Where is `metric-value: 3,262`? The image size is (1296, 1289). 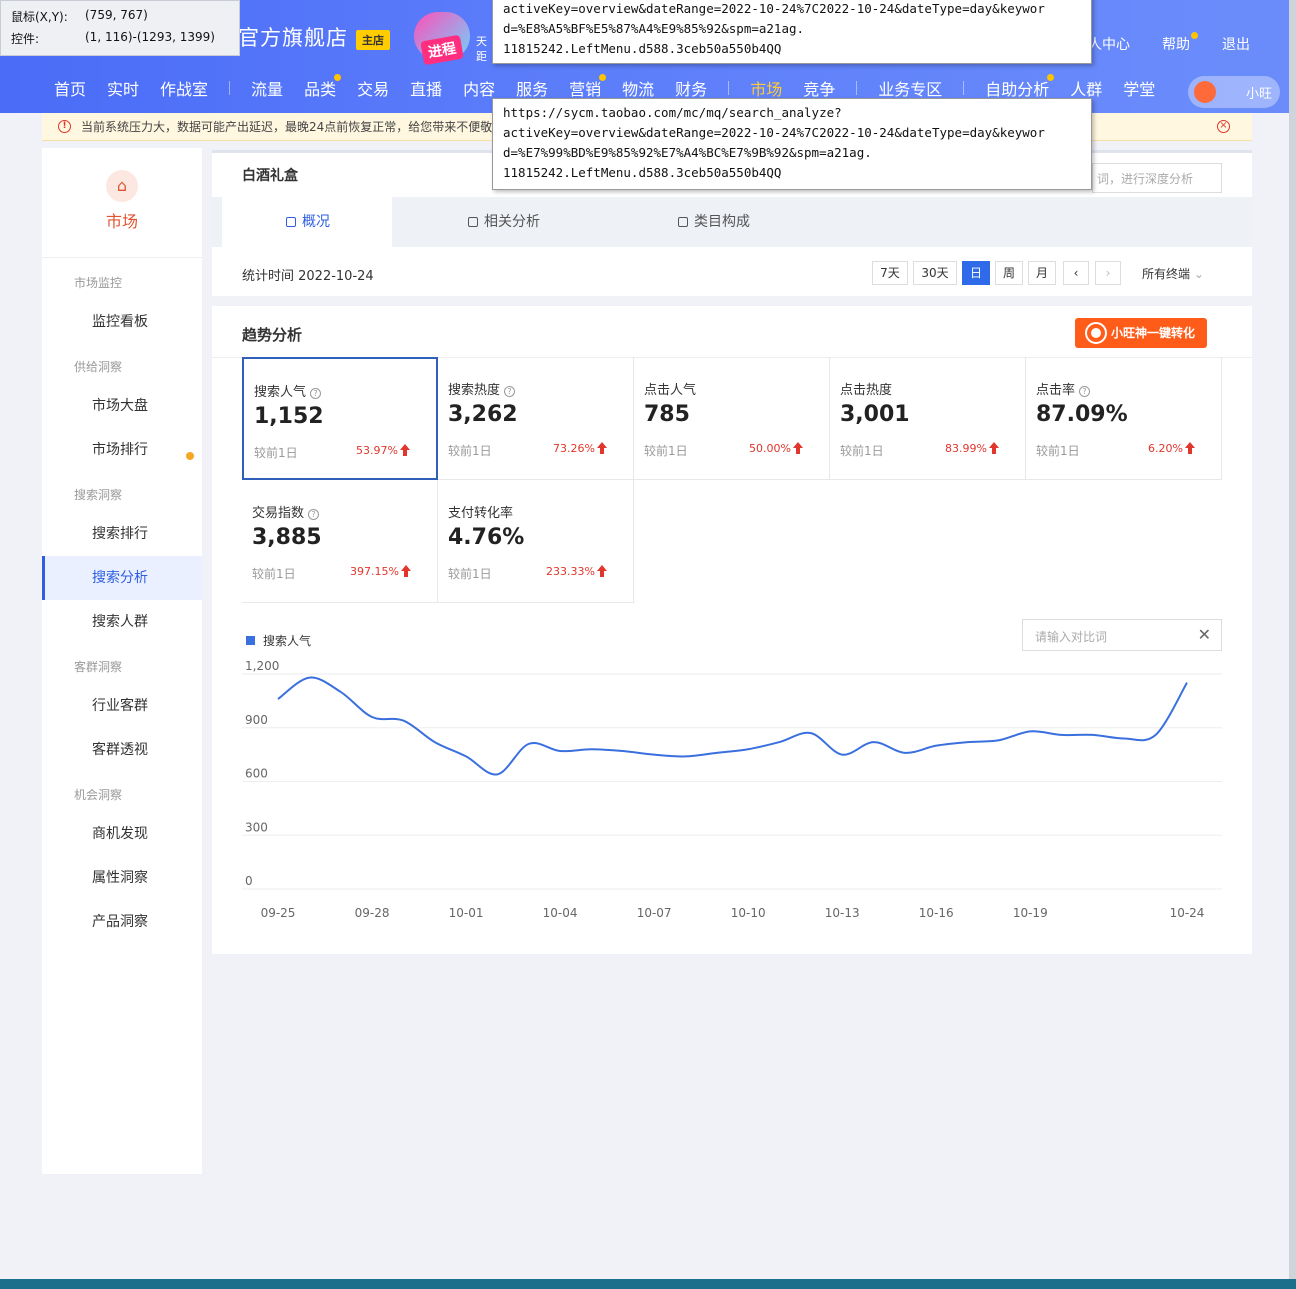
metric-value: 3,262 is located at coordinates (483, 414).